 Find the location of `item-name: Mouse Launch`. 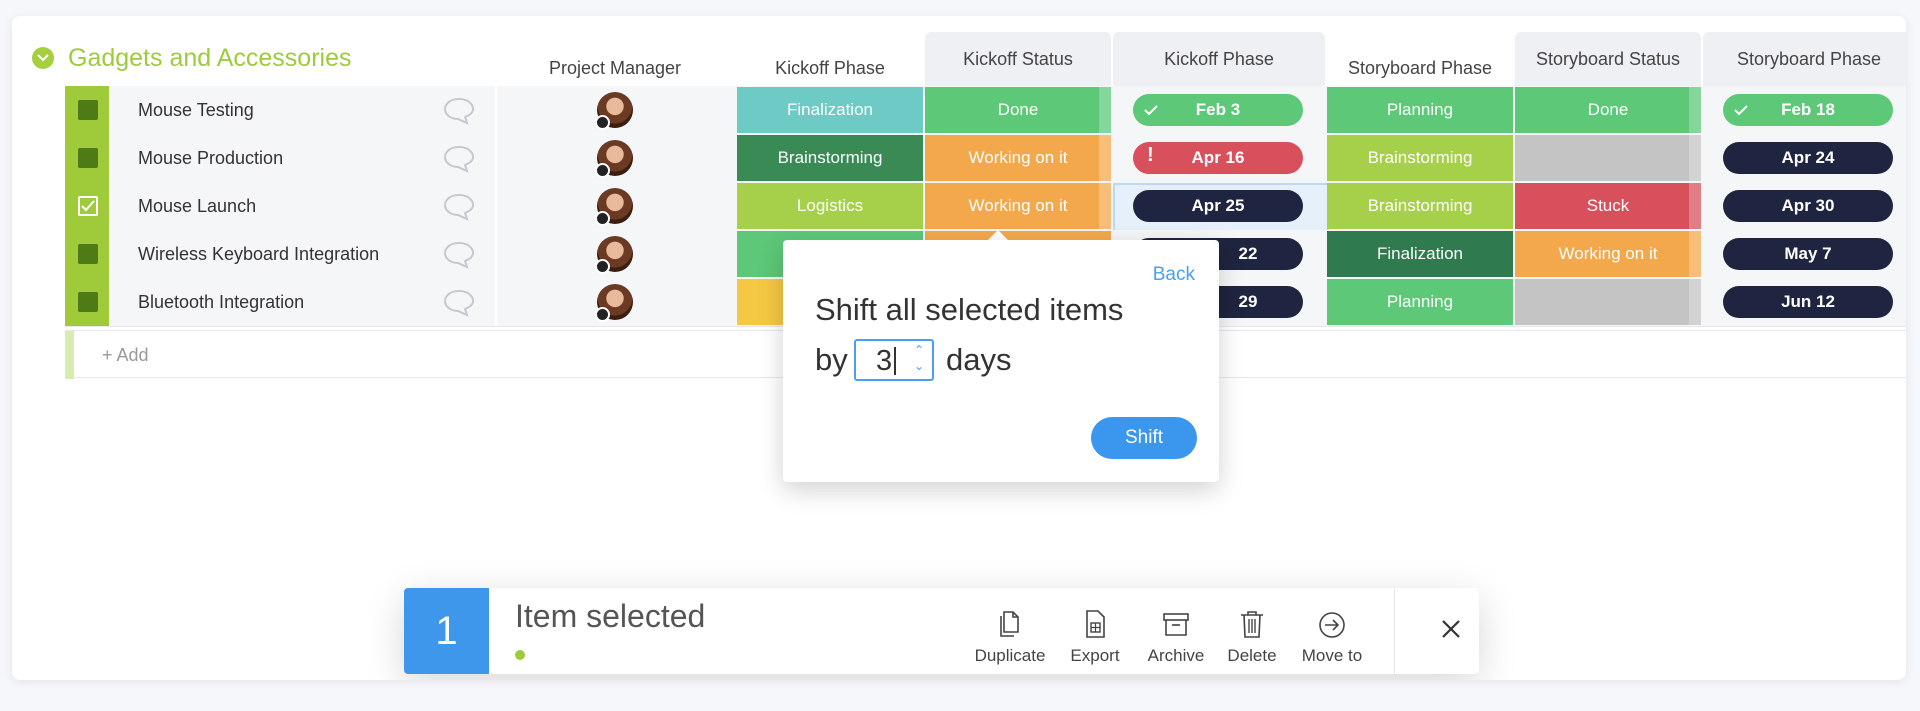

item-name: Mouse Launch is located at coordinates (197, 206).